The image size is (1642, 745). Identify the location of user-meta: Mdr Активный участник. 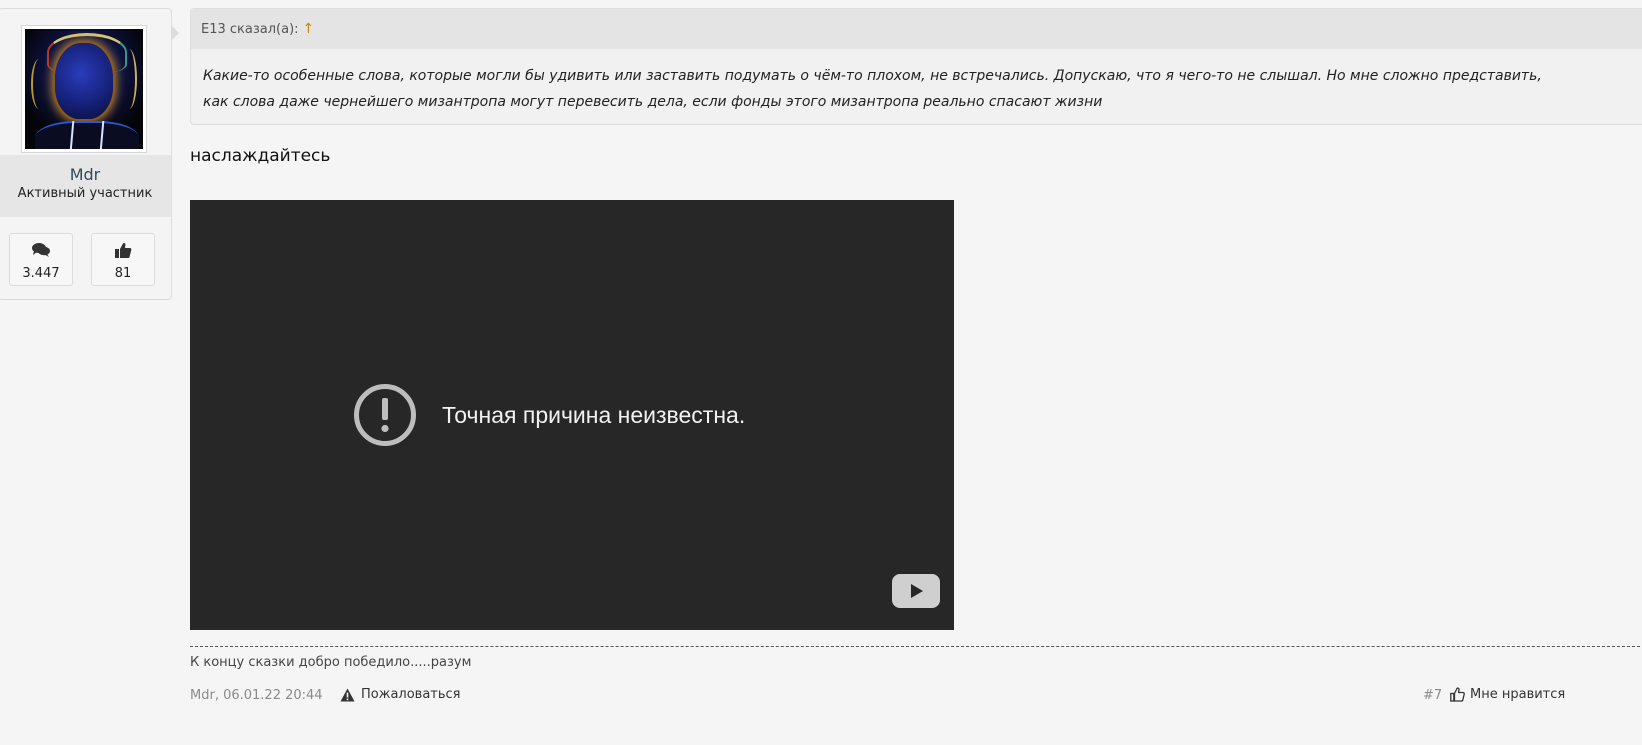
(85, 186).